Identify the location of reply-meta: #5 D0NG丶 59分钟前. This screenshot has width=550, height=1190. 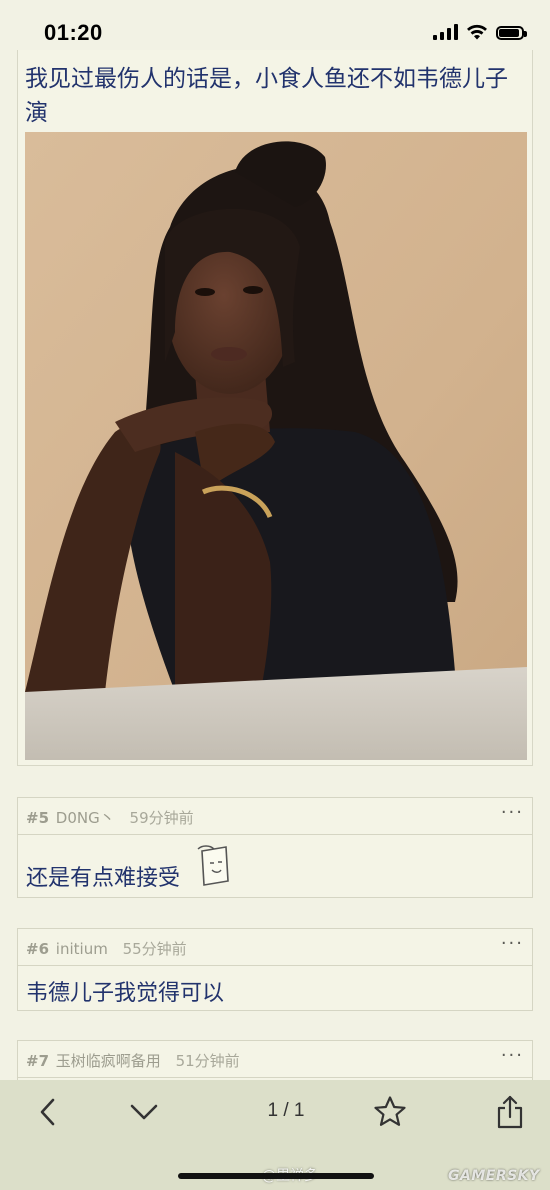
(110, 817).